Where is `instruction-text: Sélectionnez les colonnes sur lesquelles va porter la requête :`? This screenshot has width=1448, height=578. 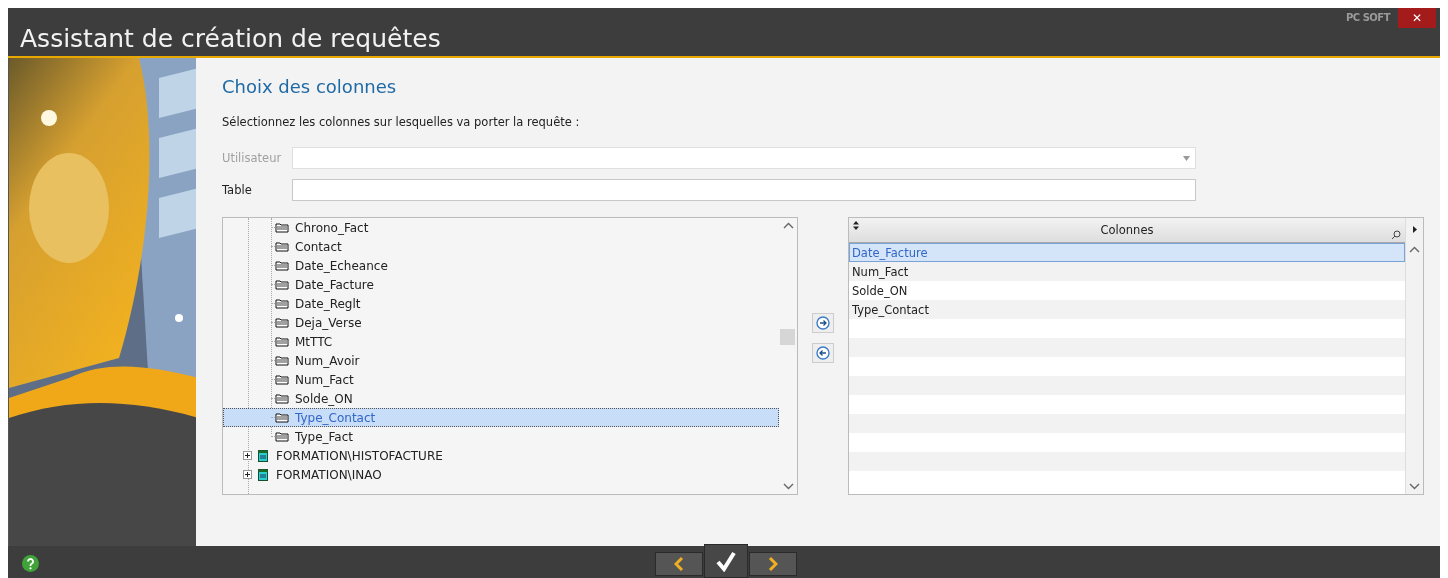 instruction-text: Sélectionnez les colonnes sur lesquelles va porter la requête : is located at coordinates (401, 122).